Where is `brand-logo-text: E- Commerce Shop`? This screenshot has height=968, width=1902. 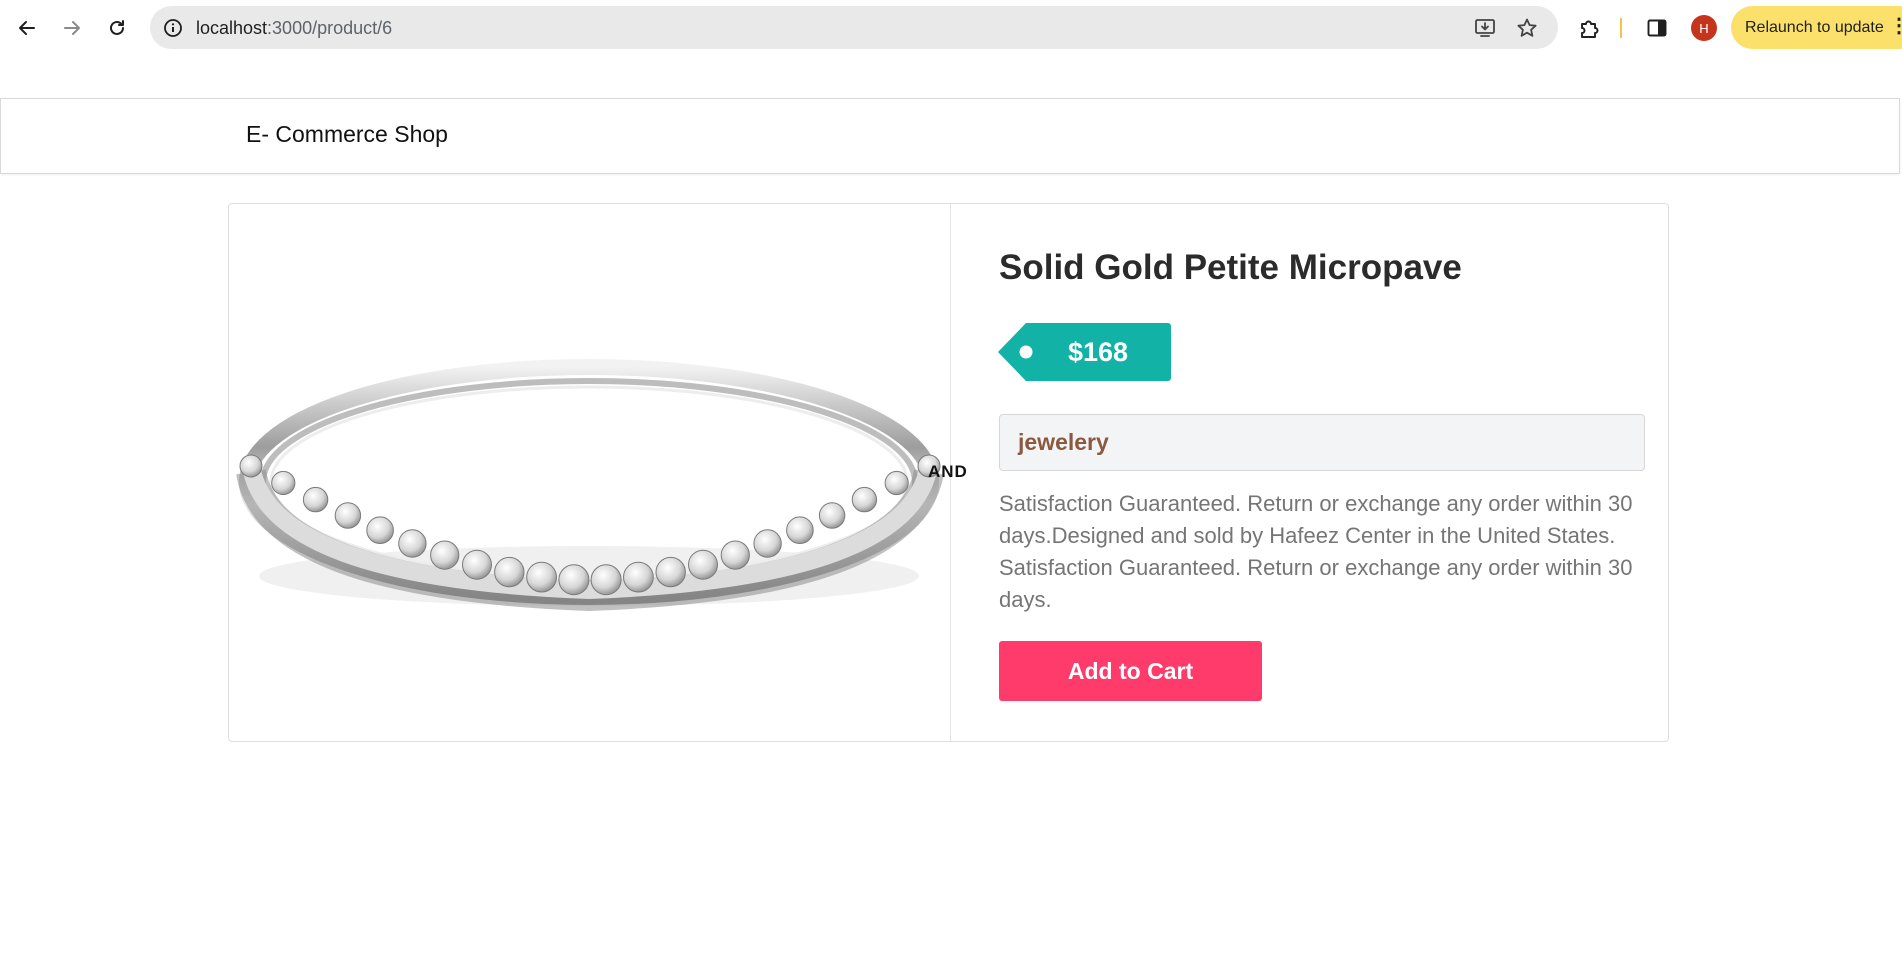 brand-logo-text: E- Commerce Shop is located at coordinates (347, 134).